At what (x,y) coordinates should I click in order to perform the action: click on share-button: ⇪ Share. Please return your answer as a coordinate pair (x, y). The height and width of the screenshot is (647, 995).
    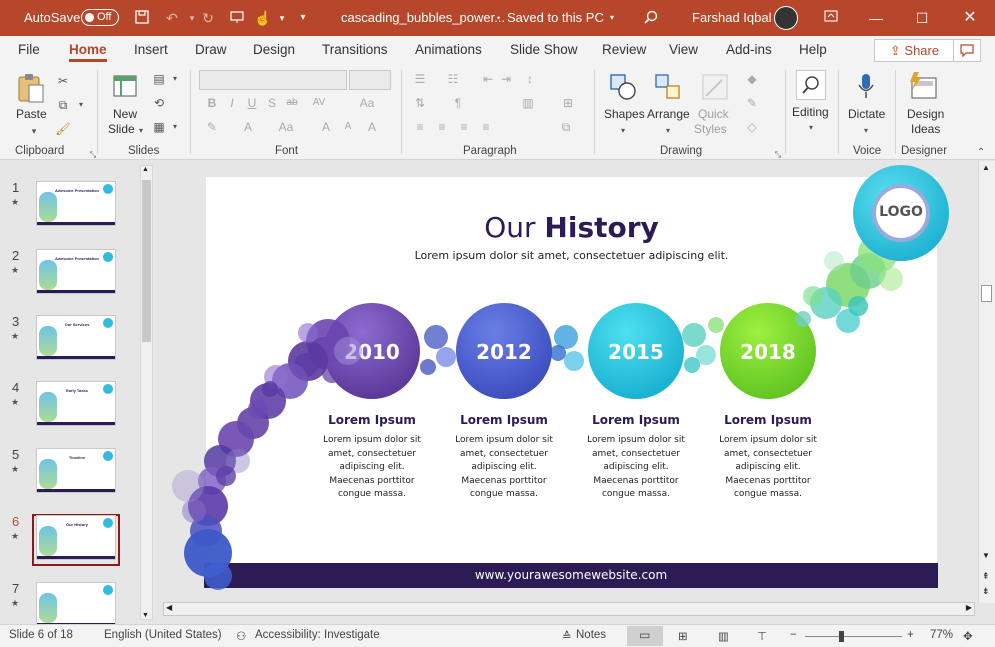
    Looking at the image, I should click on (914, 50).